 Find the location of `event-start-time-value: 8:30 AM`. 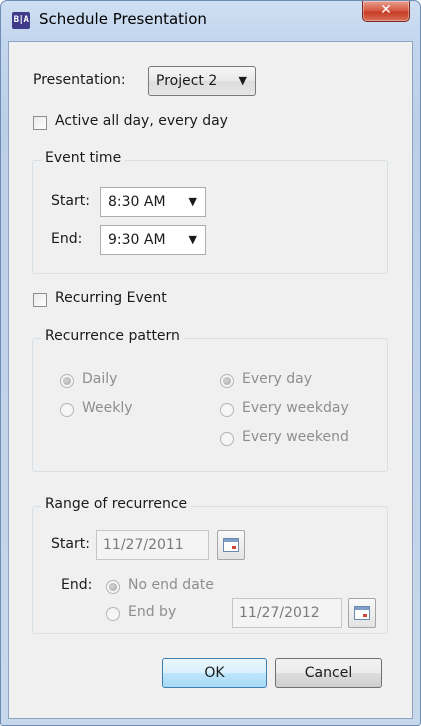

event-start-time-value: 8:30 AM is located at coordinates (137, 202).